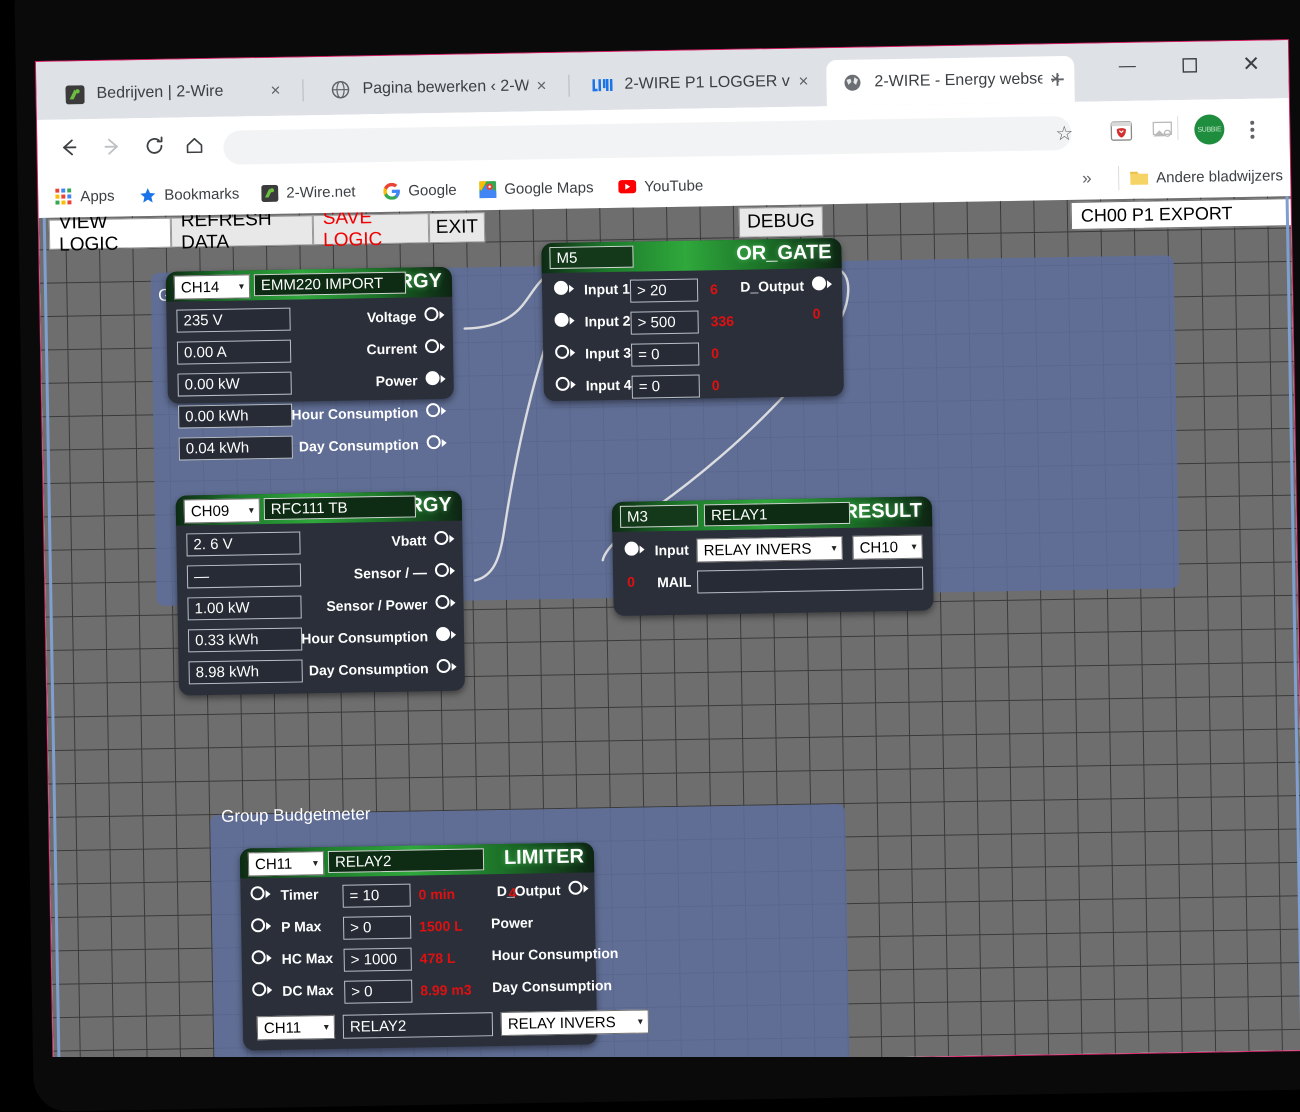 This screenshot has height=1112, width=1300. What do you see at coordinates (549, 188) in the screenshot?
I see `bookmark-label: Google Maps` at bounding box center [549, 188].